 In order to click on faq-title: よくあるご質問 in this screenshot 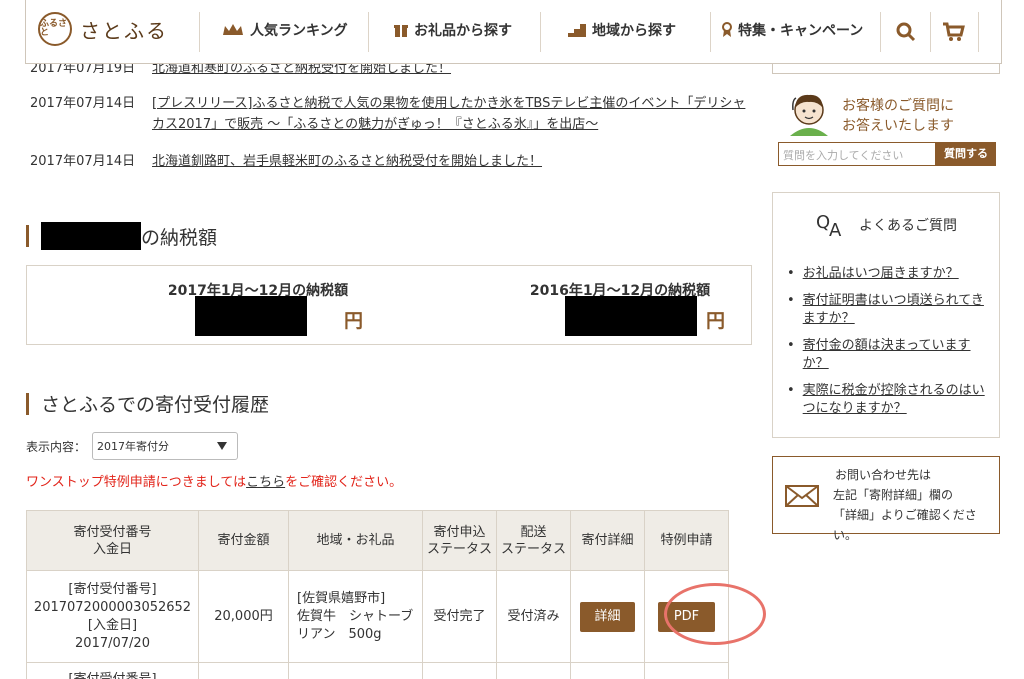, I will do `click(908, 226)`.